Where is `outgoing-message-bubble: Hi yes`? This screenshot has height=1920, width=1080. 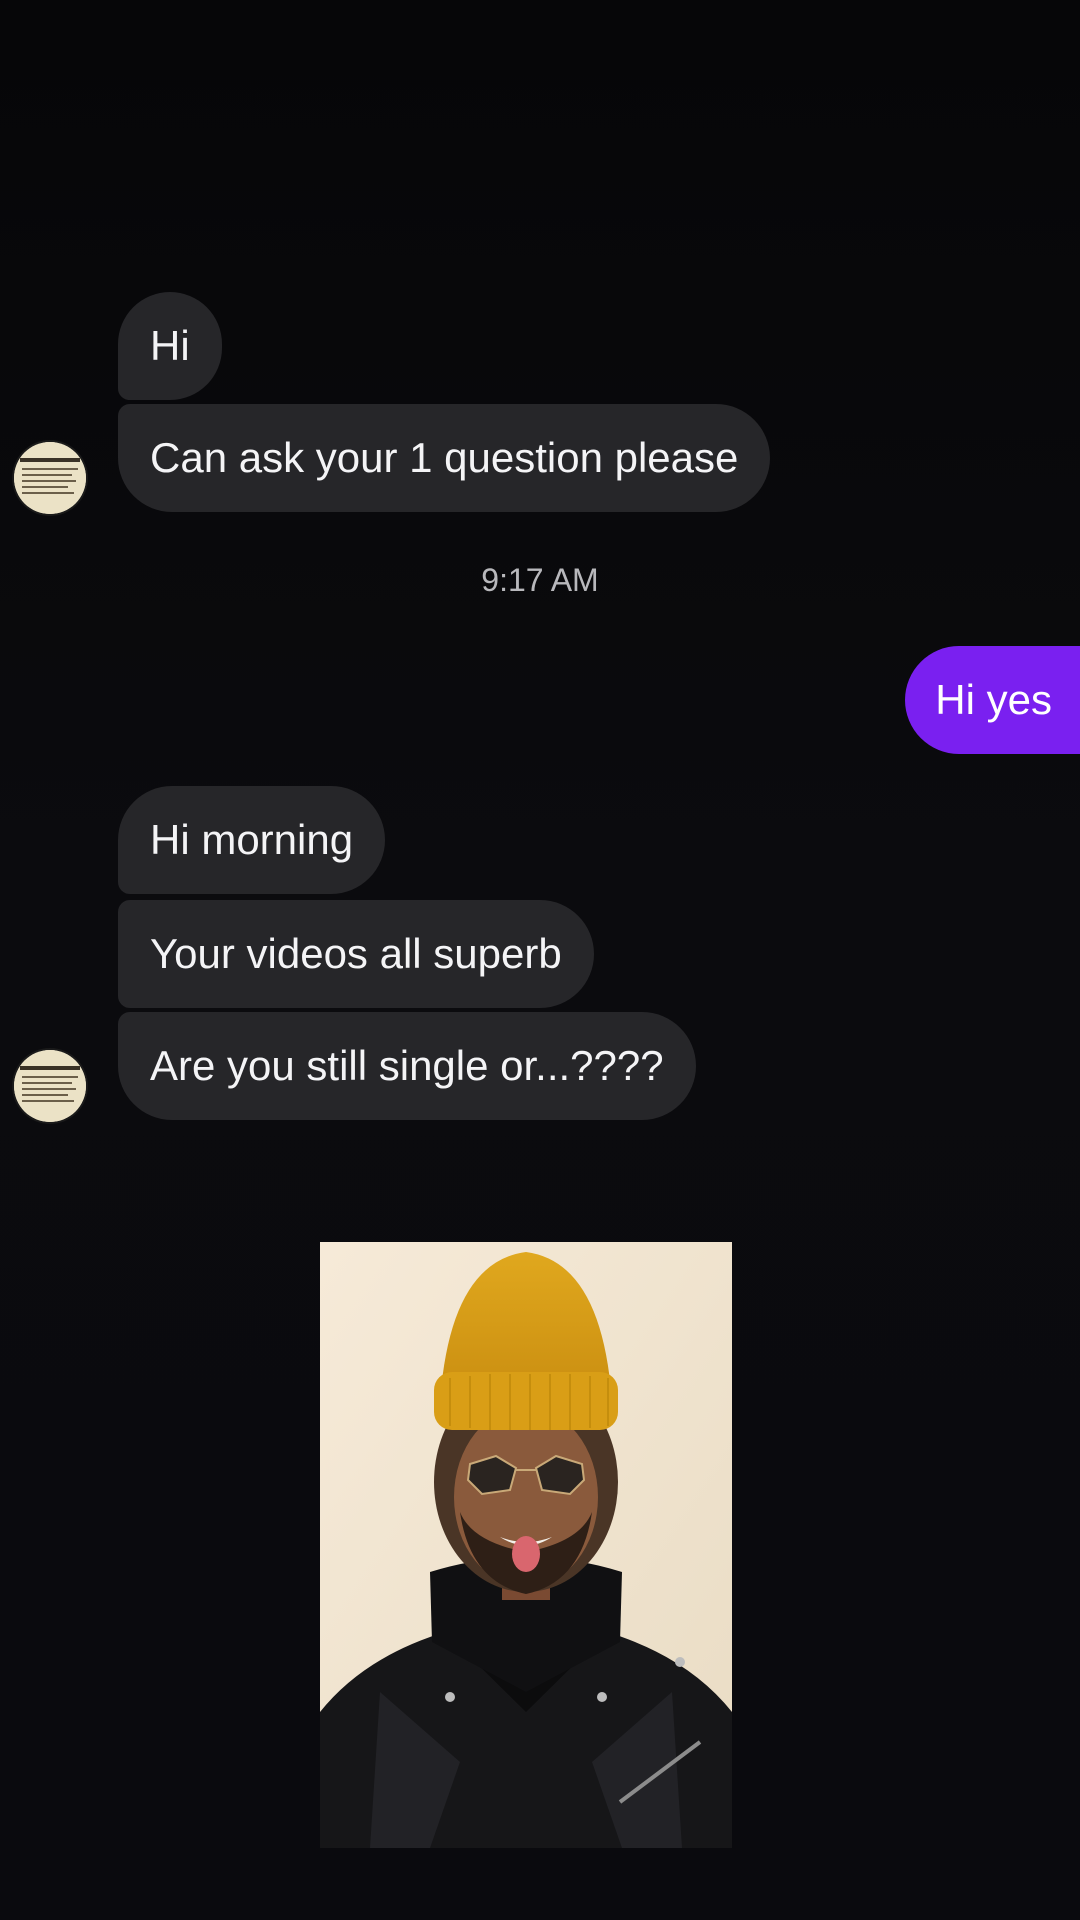 outgoing-message-bubble: Hi yes is located at coordinates (992, 700).